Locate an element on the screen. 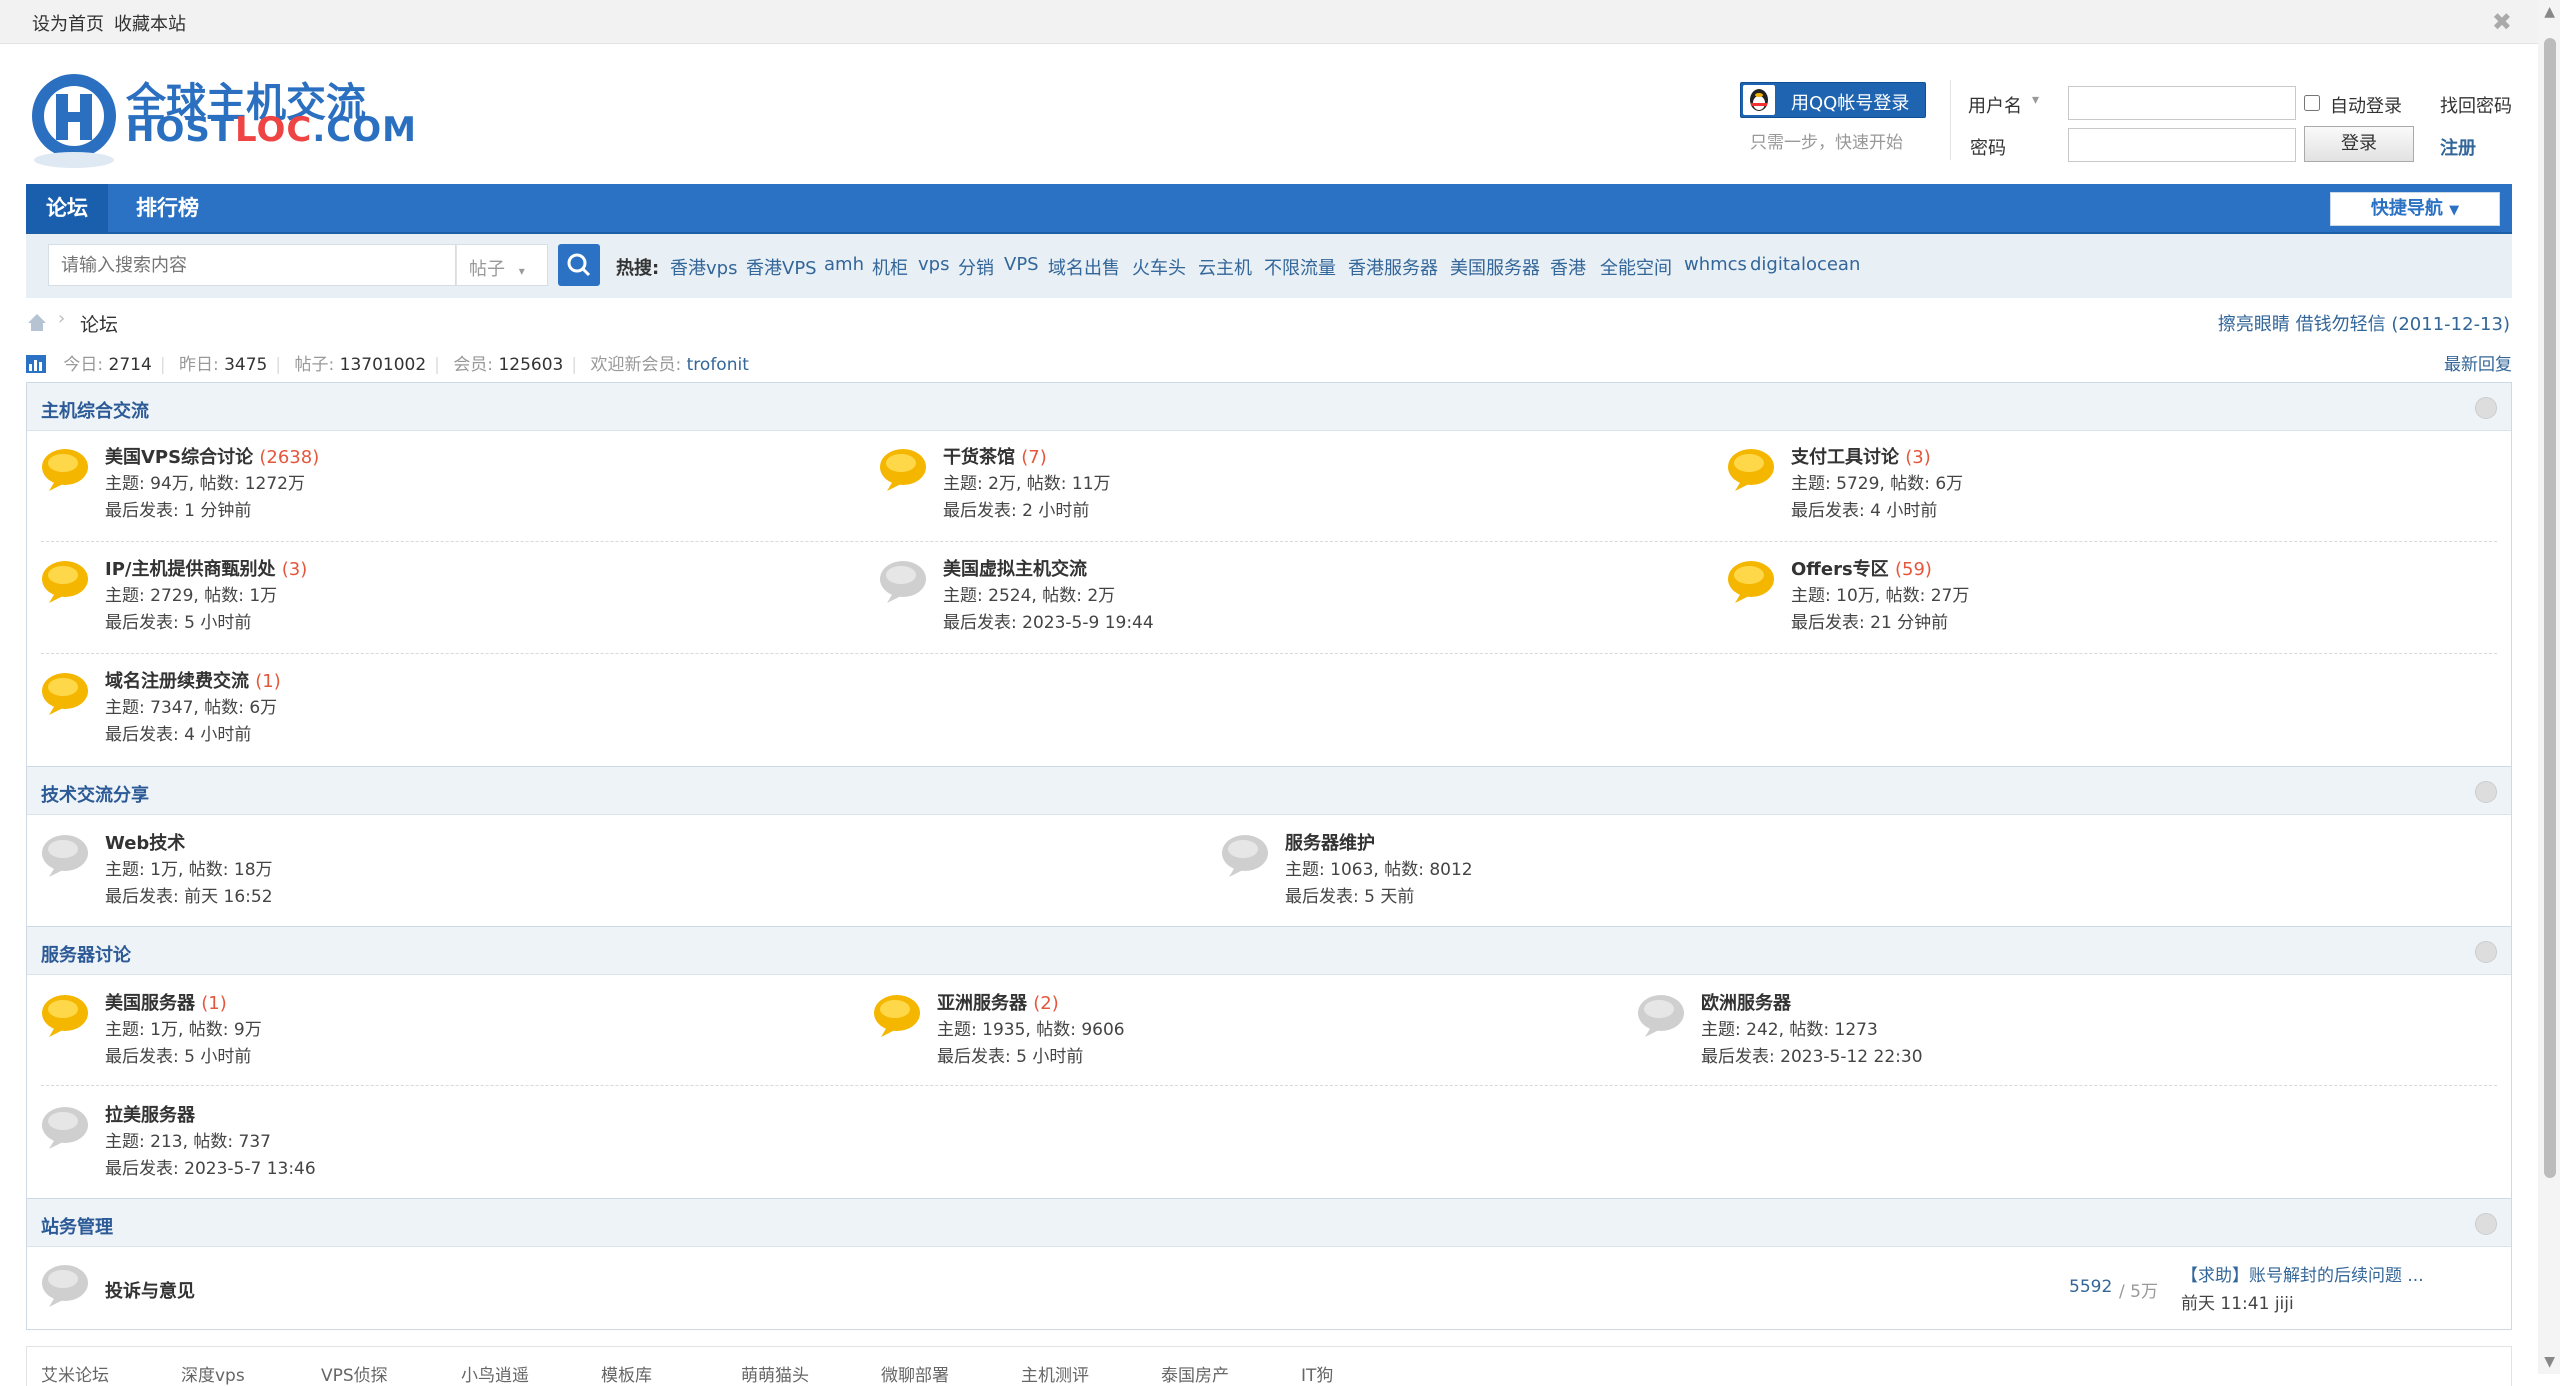 Image resolution: width=2560 pixels, height=1386 pixels. page-scrollbar: ▲ ▼ is located at coordinates (2549, 687).